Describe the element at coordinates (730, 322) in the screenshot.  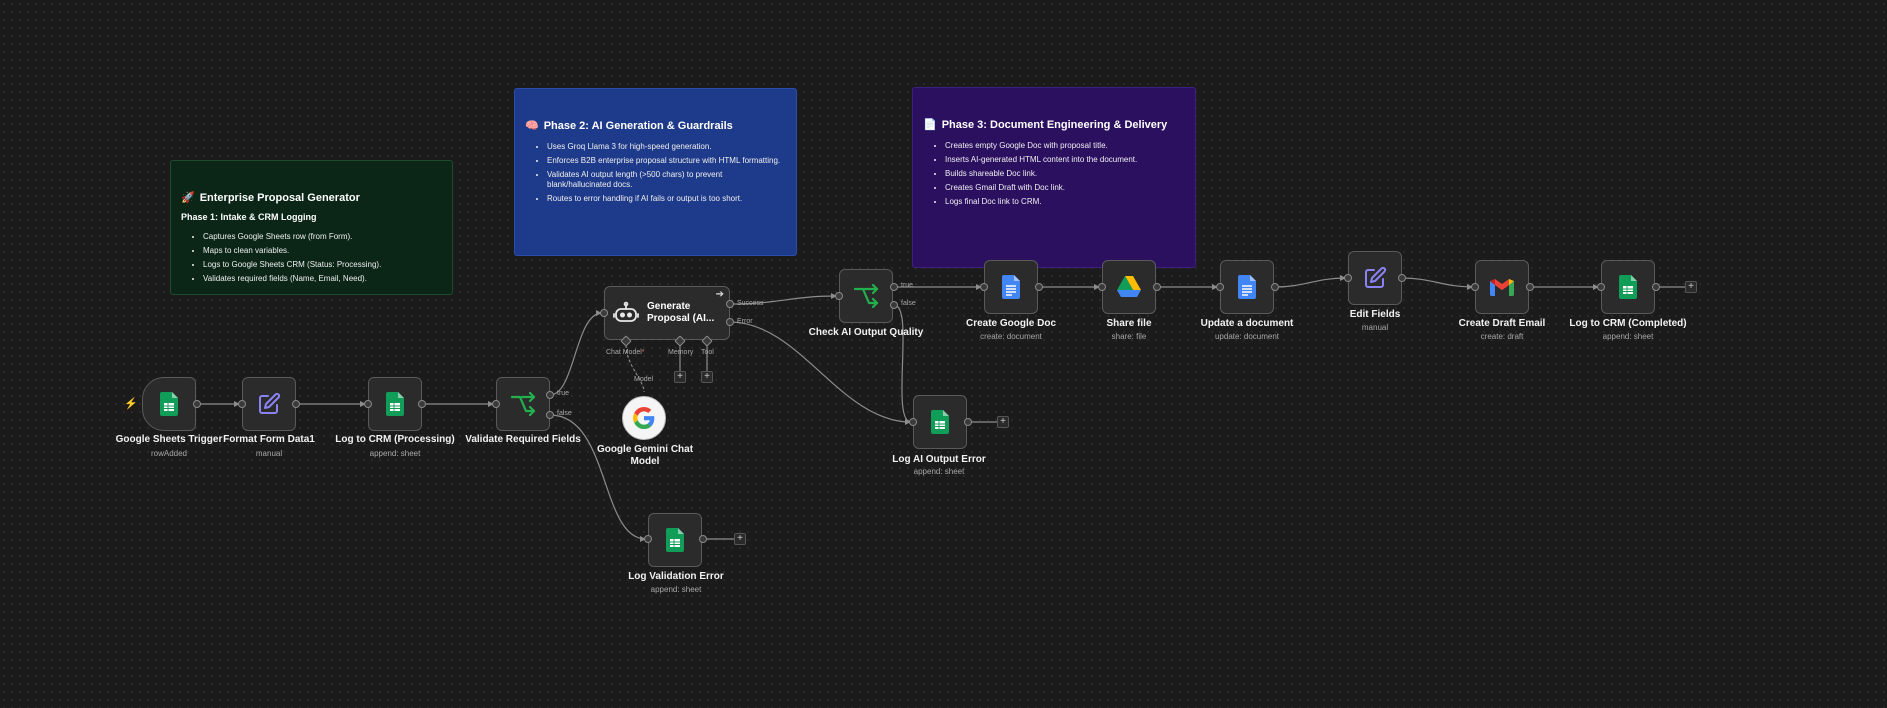
I see `output-handle-error` at that location.